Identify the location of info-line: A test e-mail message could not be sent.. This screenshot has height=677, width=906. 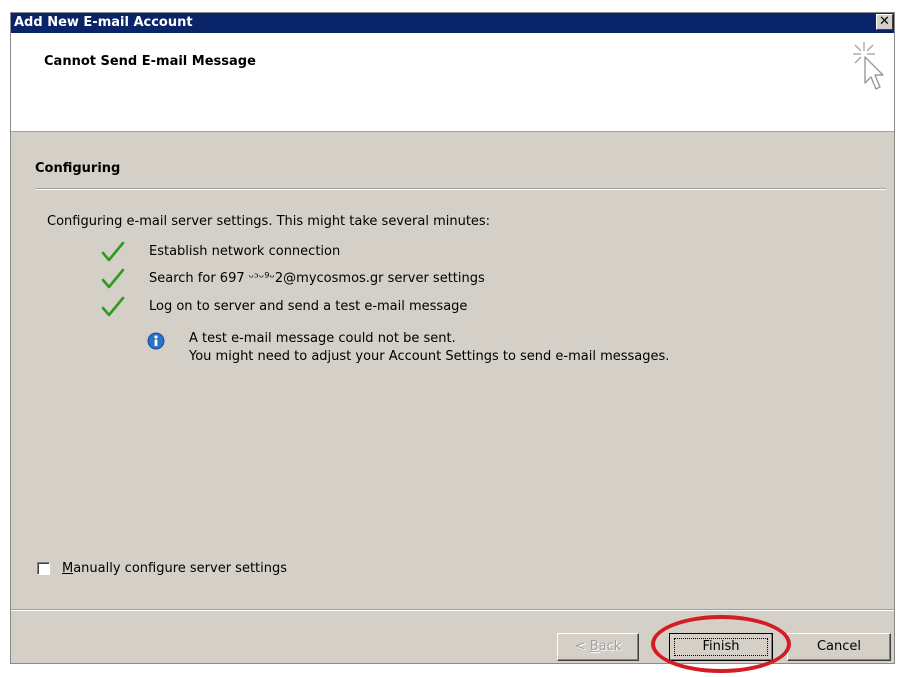
(322, 338).